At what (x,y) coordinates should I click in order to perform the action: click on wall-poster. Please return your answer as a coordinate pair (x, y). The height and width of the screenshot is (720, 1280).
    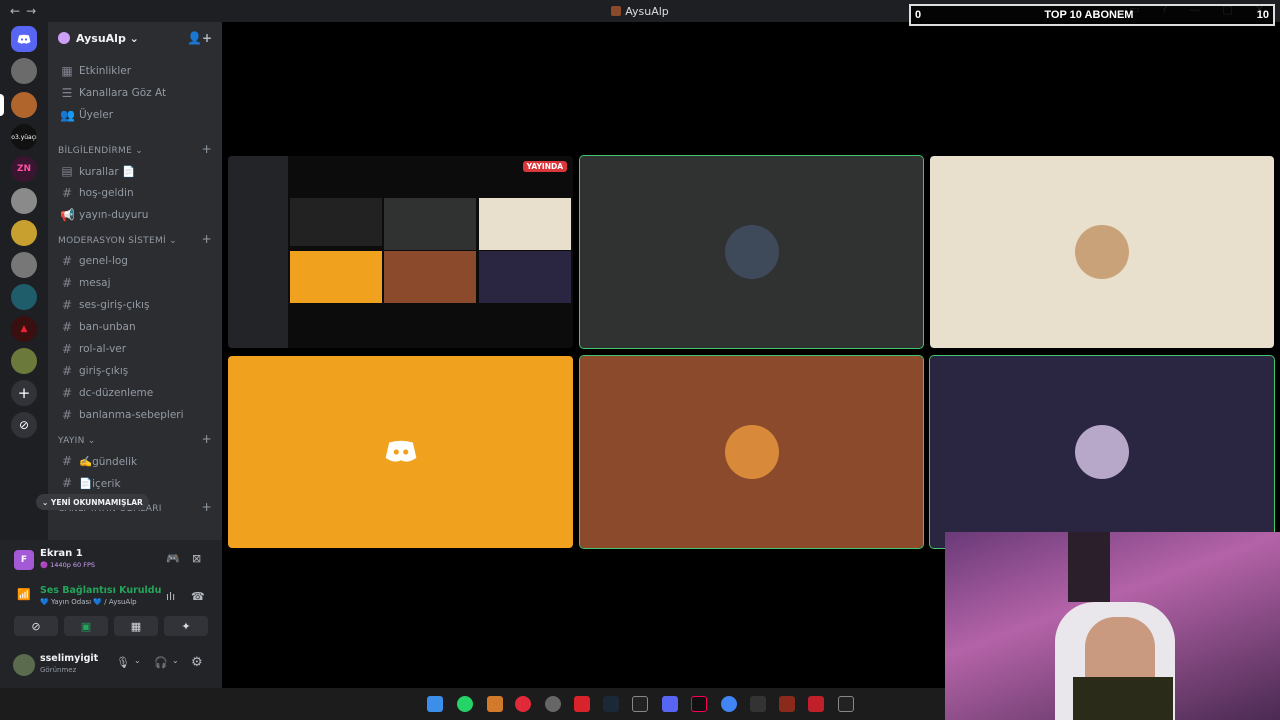
    Looking at the image, I should click on (1089, 567).